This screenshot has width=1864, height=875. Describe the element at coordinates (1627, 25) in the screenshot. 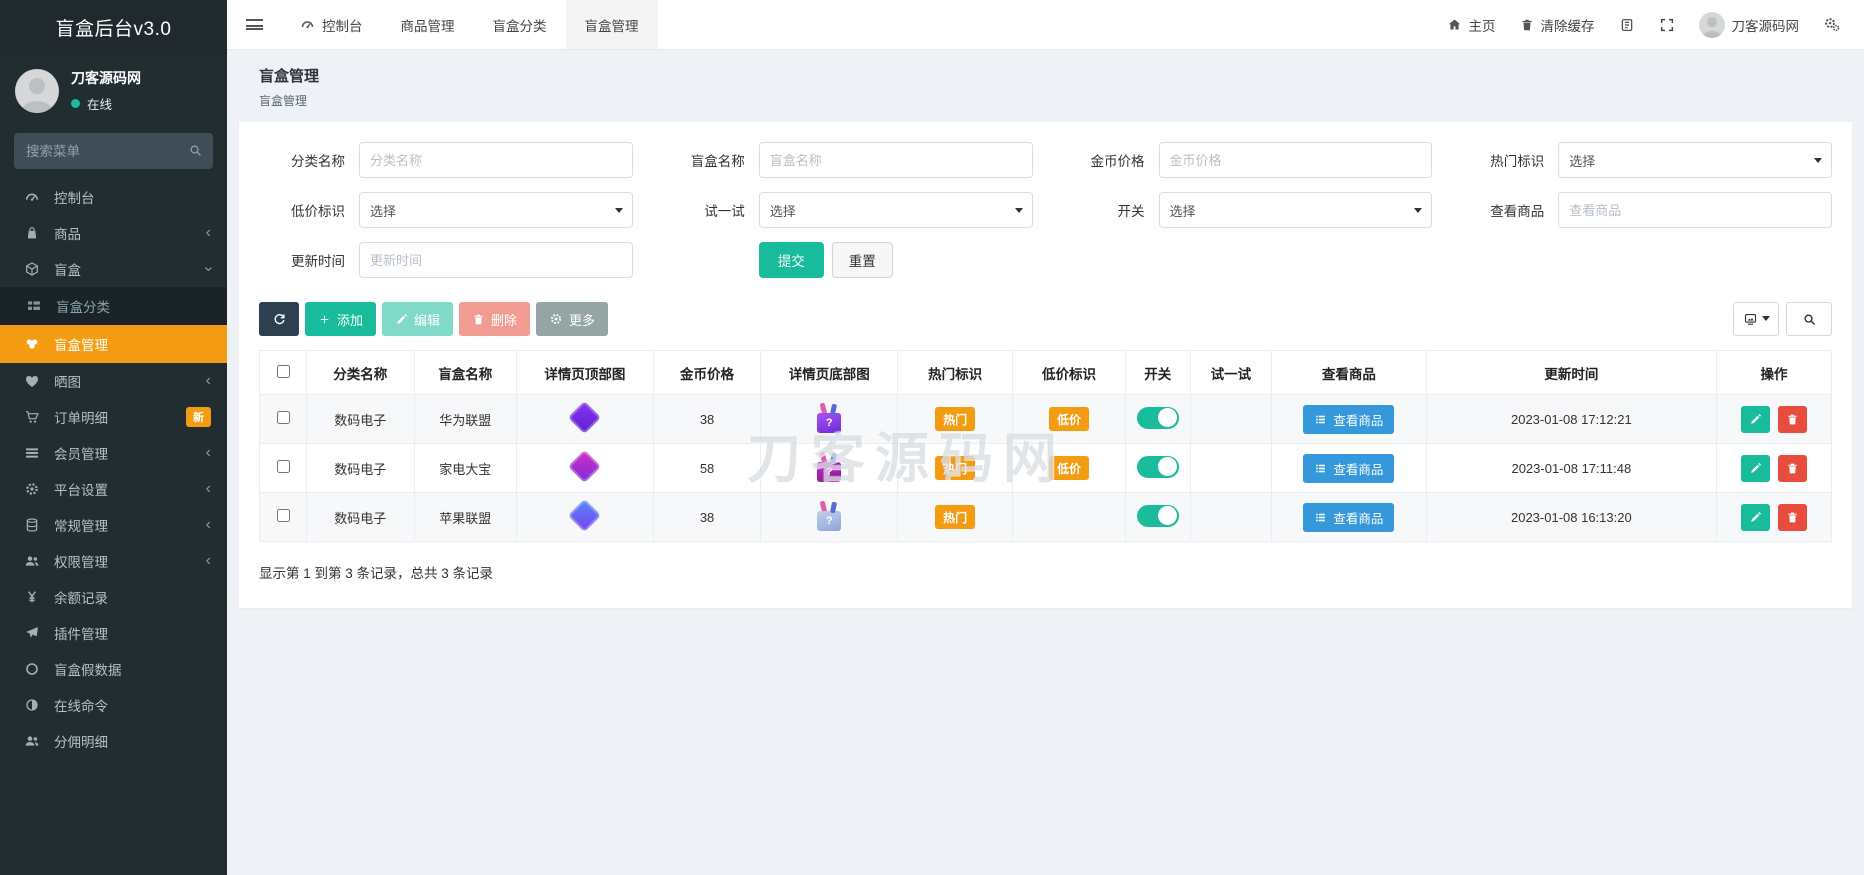

I see `docs-icon` at that location.